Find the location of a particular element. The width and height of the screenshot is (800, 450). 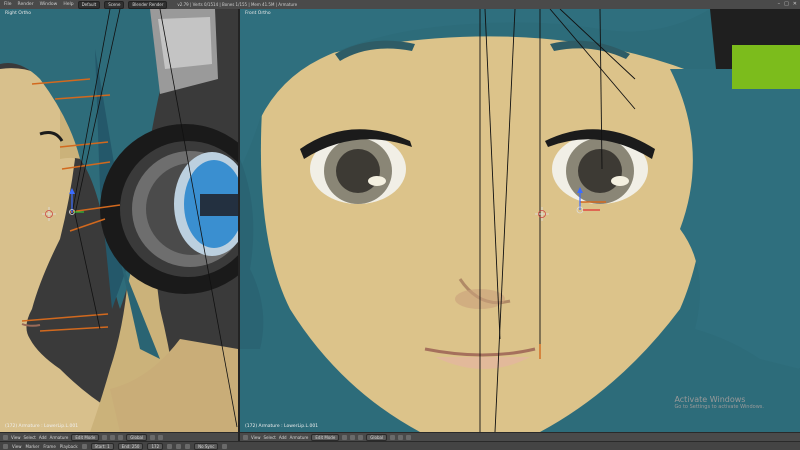

main-menu: File Render Window Help is located at coordinates (37, 4).